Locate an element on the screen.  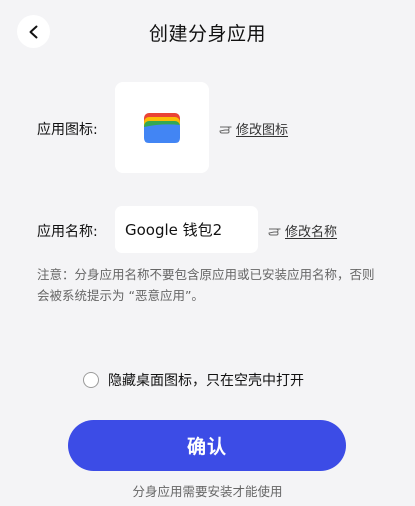
app-name-label: 应用名称: is located at coordinates (67, 232).